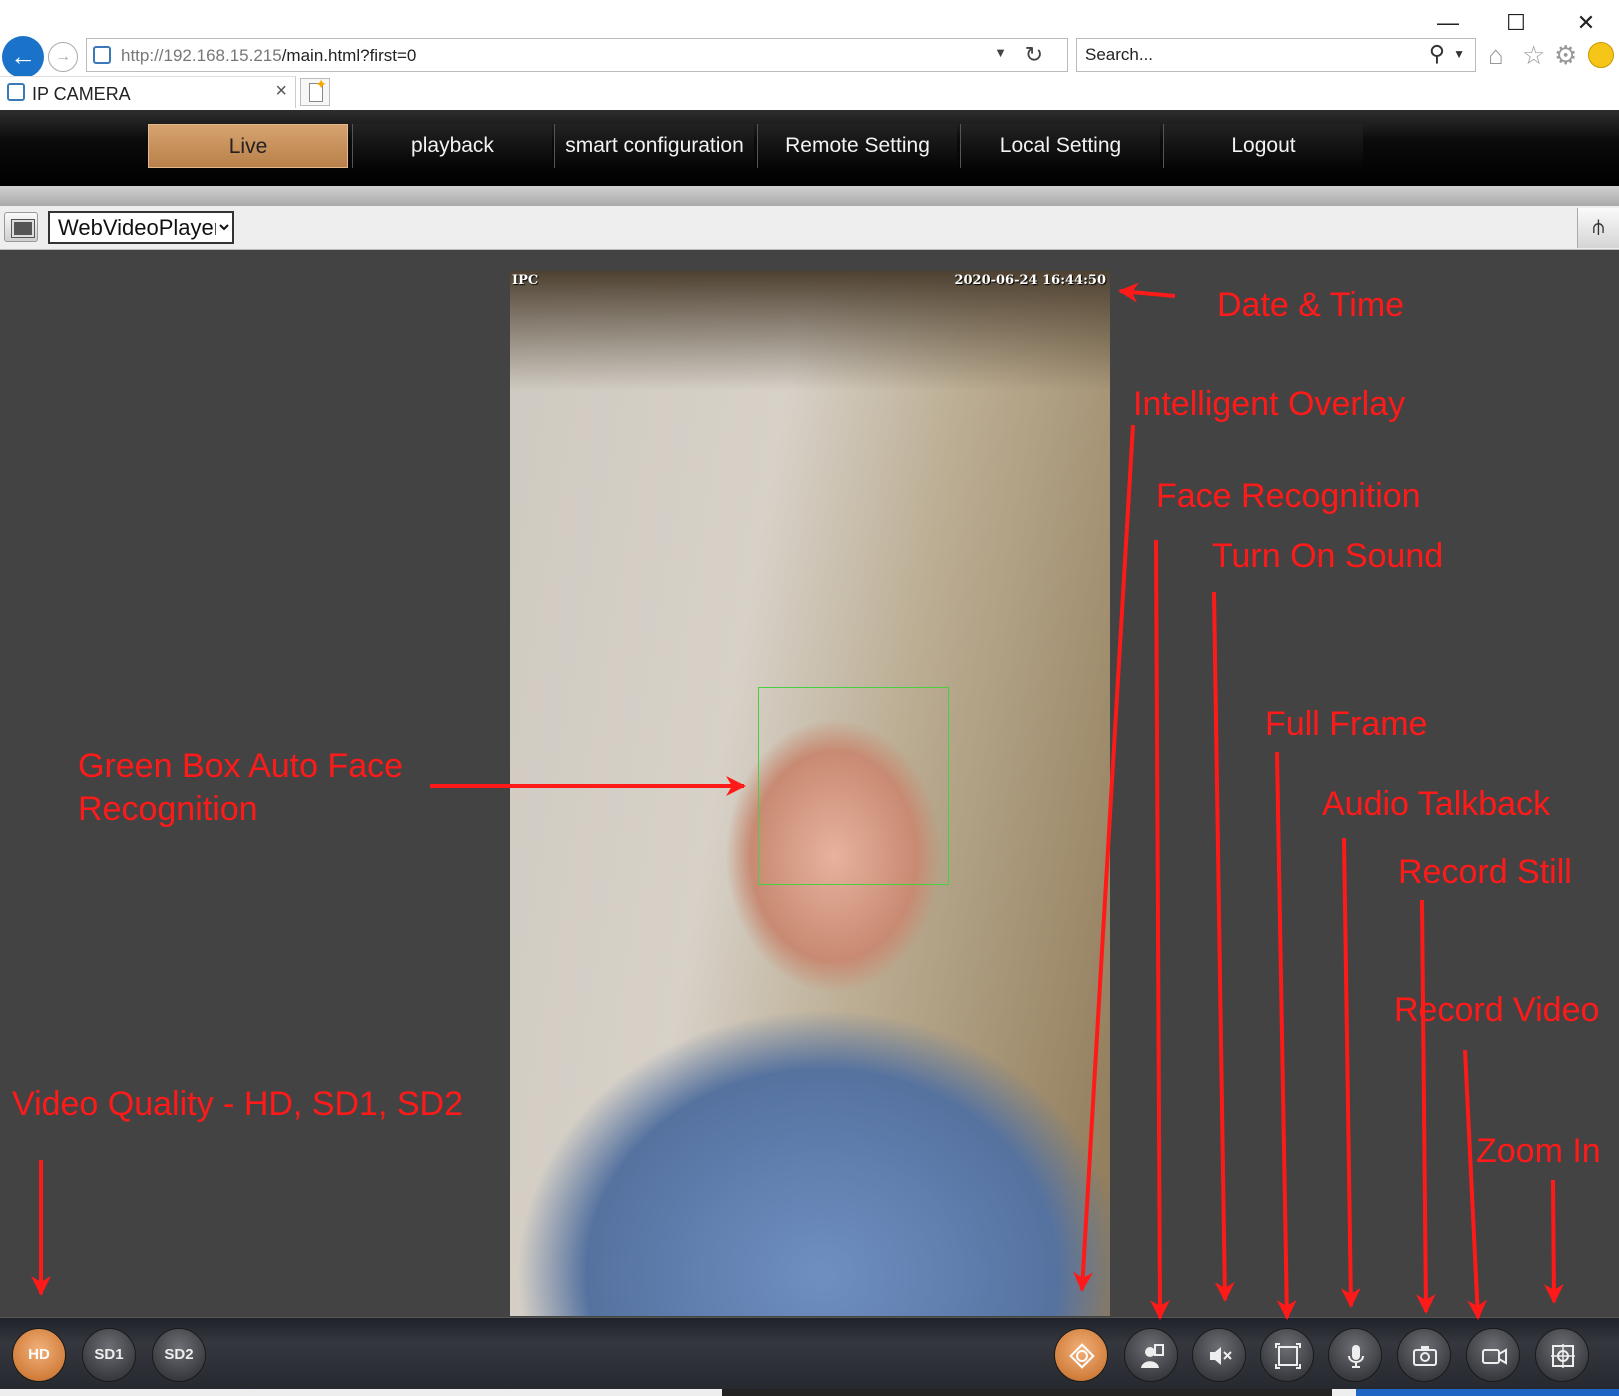 This screenshot has height=1396, width=1619. Describe the element at coordinates (1269, 404) in the screenshot. I see `annotation-intelligent-overlay: Intelligent Overlay` at that location.